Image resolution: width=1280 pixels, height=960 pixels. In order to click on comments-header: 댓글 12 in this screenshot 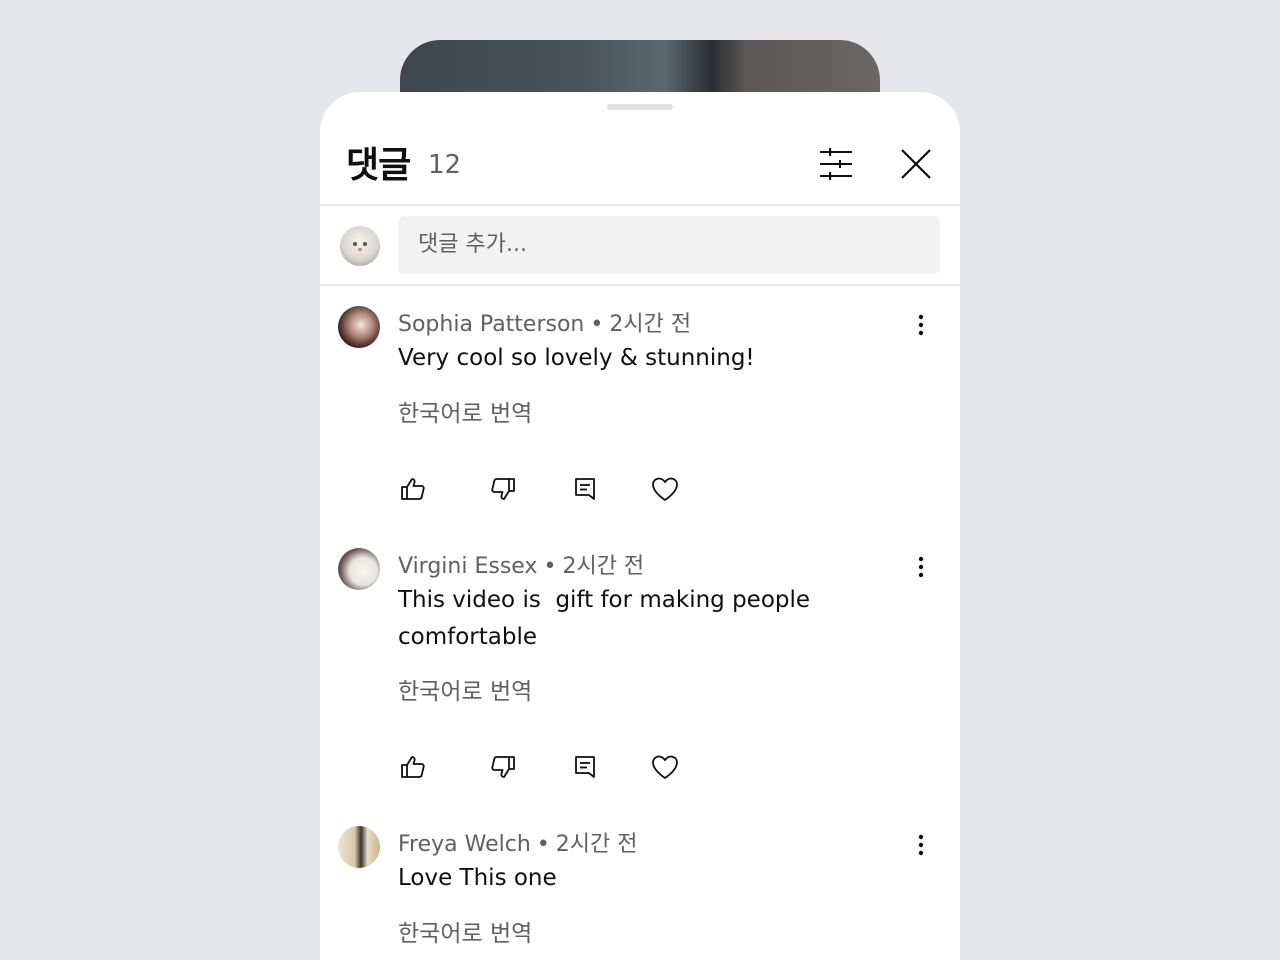, I will do `click(640, 164)`.